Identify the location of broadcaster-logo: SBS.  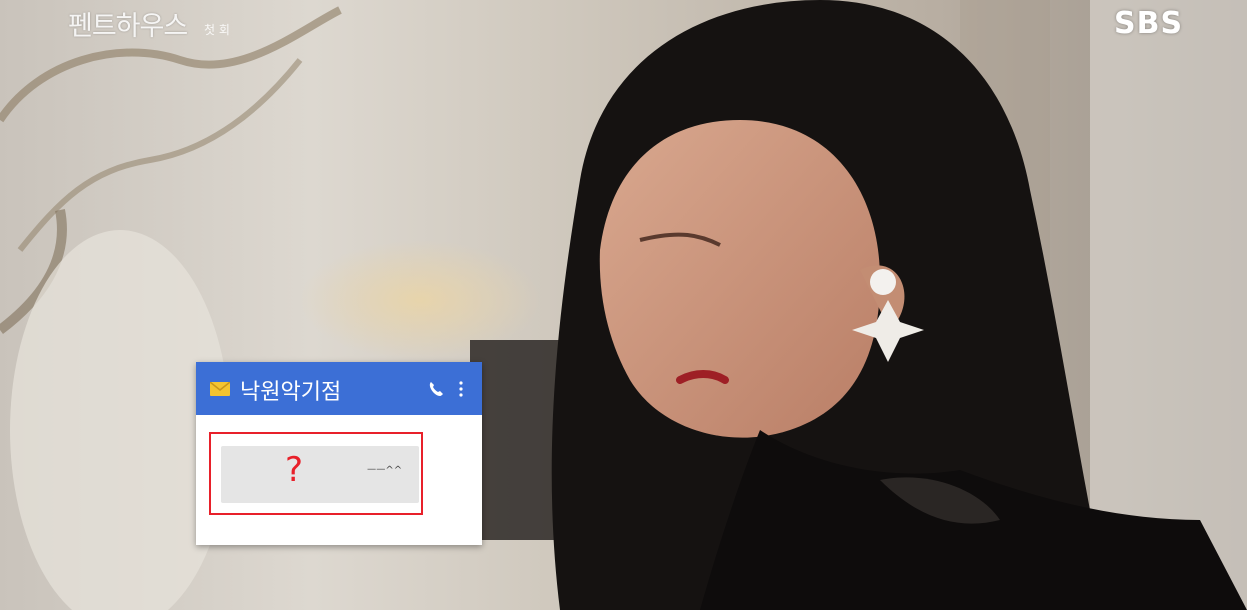
(1149, 23).